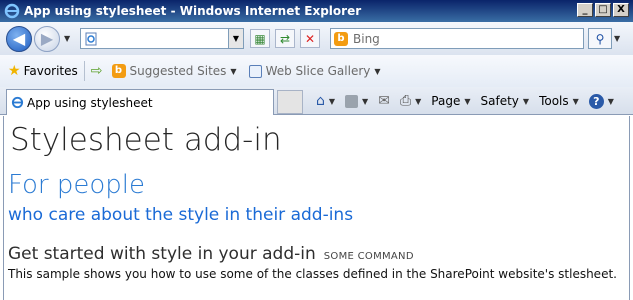  What do you see at coordinates (457, 38) in the screenshot?
I see `search-box: b Bing` at bounding box center [457, 38].